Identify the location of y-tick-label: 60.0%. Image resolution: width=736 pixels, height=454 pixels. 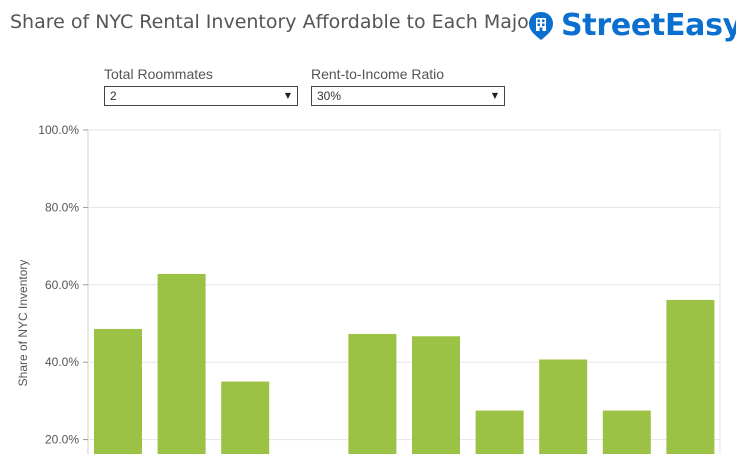
(62, 285).